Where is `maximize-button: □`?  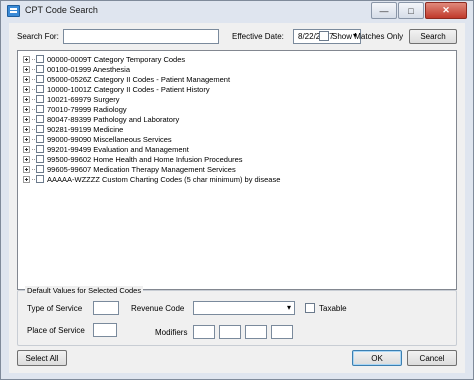 maximize-button: □ is located at coordinates (411, 10).